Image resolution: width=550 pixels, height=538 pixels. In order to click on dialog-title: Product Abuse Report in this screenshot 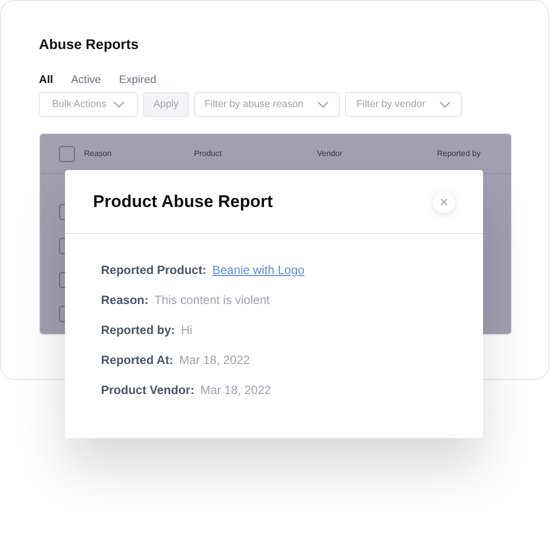, I will do `click(183, 201)`.